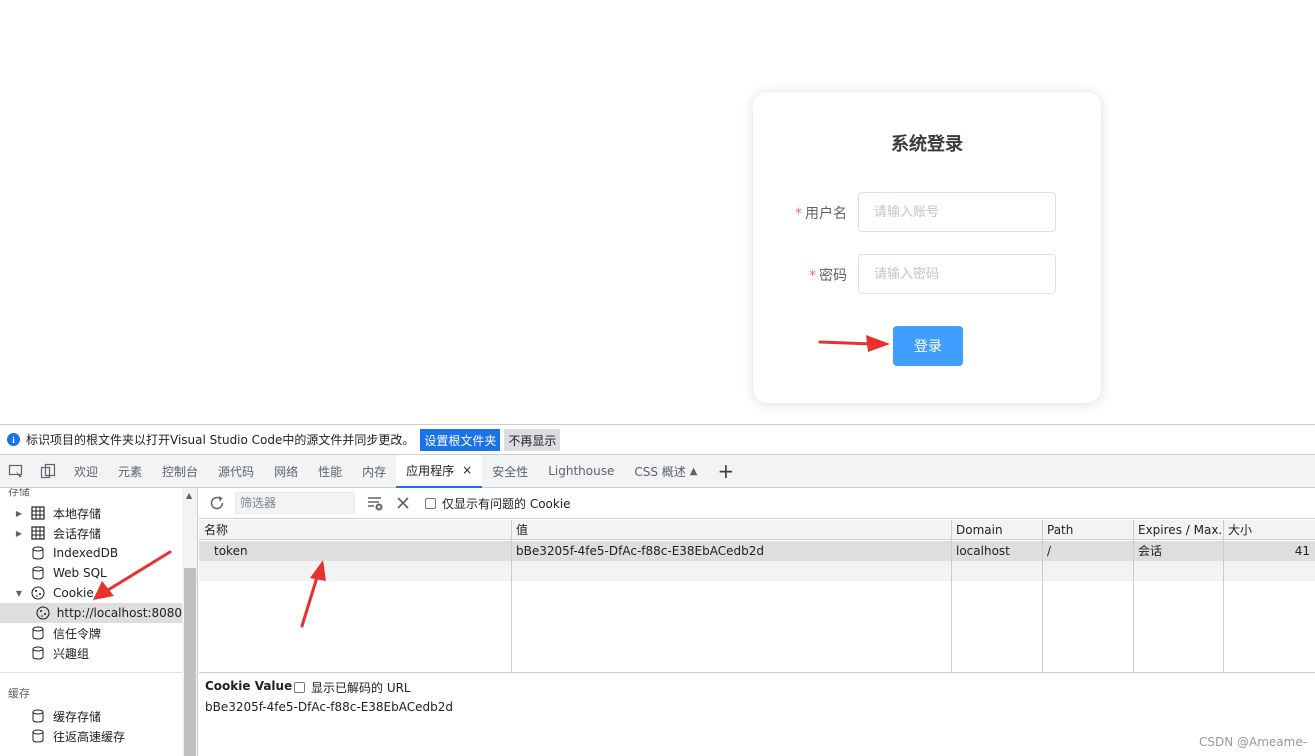  What do you see at coordinates (190, 662) in the screenshot?
I see `scrollbar-thumb` at bounding box center [190, 662].